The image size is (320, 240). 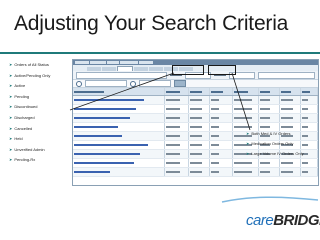 I want to click on right-option: ➤ Large Volume IV Orders Only, so click(x=280, y=154).